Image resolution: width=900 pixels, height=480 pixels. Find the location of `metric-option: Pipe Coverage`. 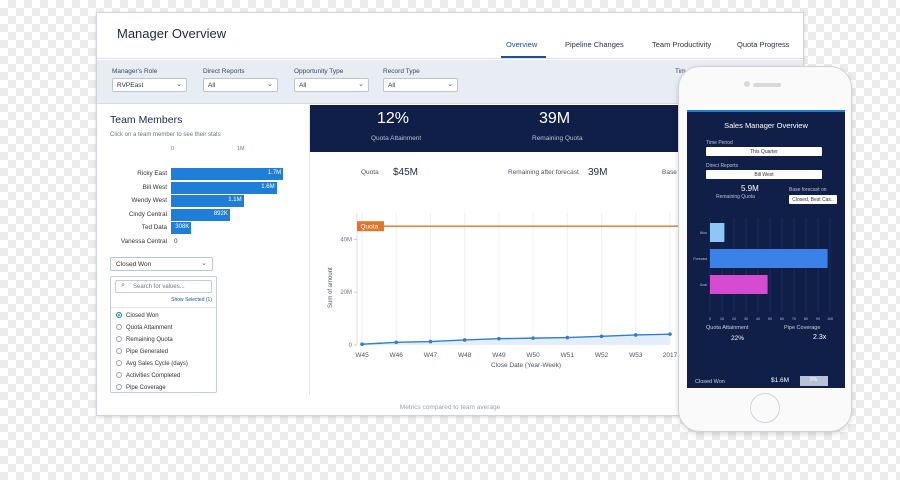

metric-option: Pipe Coverage is located at coordinates (141, 387).